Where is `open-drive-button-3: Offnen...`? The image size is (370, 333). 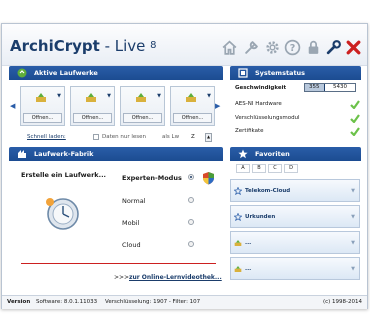 open-drive-button-3: Offnen... is located at coordinates (142, 118).